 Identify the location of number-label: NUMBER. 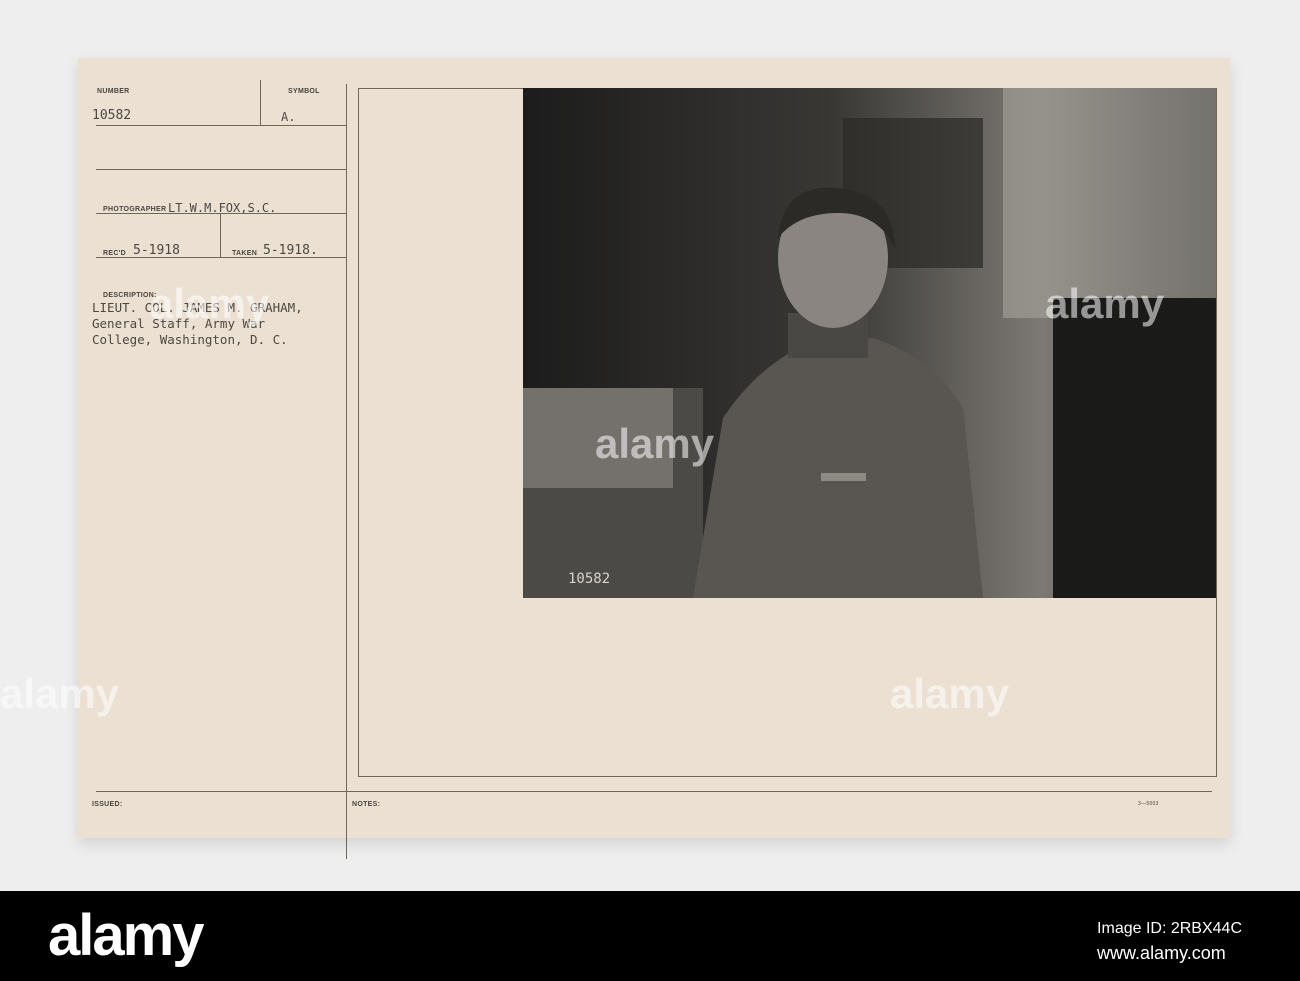
(113, 91).